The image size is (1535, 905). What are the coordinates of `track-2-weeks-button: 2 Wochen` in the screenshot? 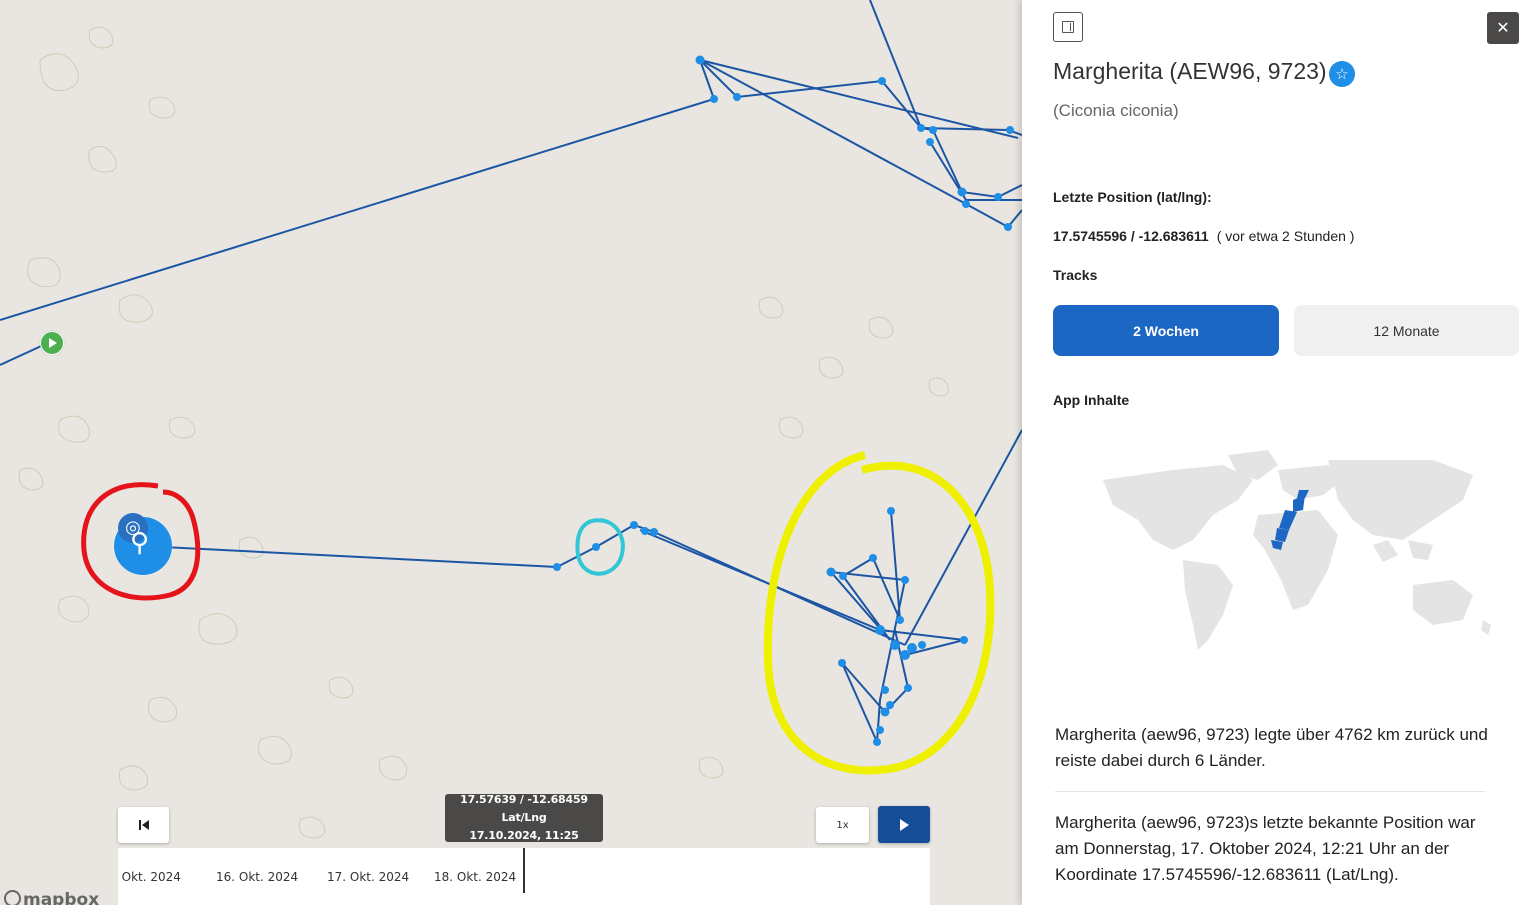 It's located at (1166, 330).